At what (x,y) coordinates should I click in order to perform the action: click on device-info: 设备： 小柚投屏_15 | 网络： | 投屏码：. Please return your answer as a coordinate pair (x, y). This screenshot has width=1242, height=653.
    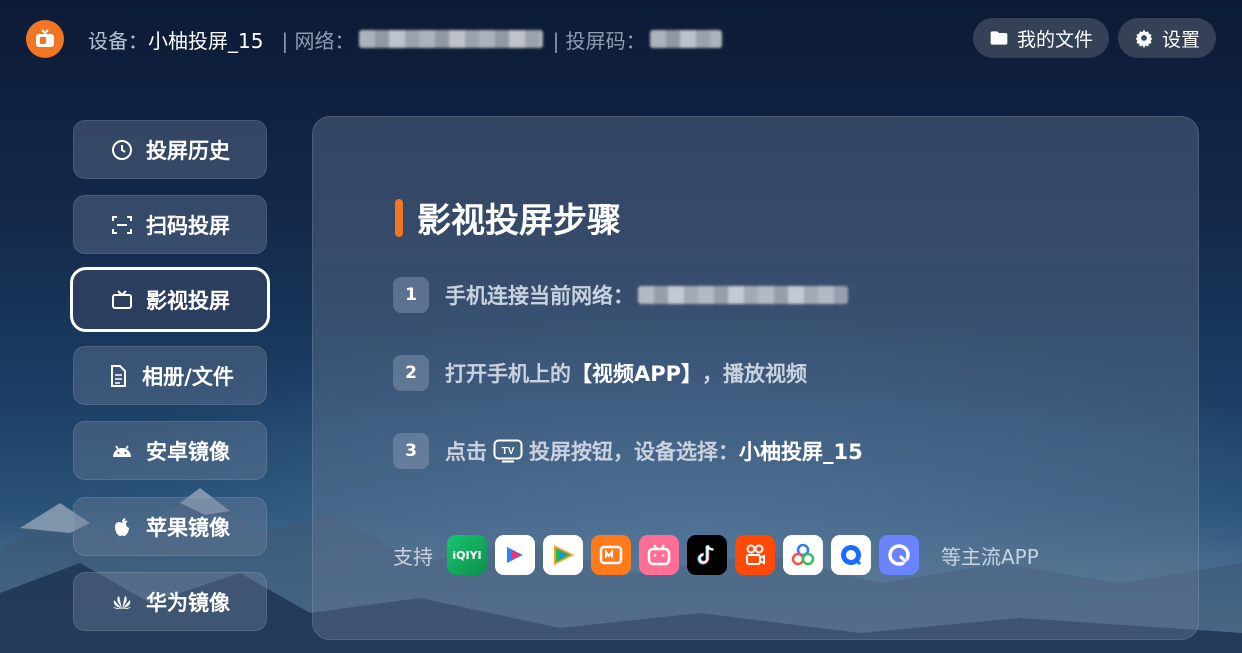
    Looking at the image, I should click on (405, 39).